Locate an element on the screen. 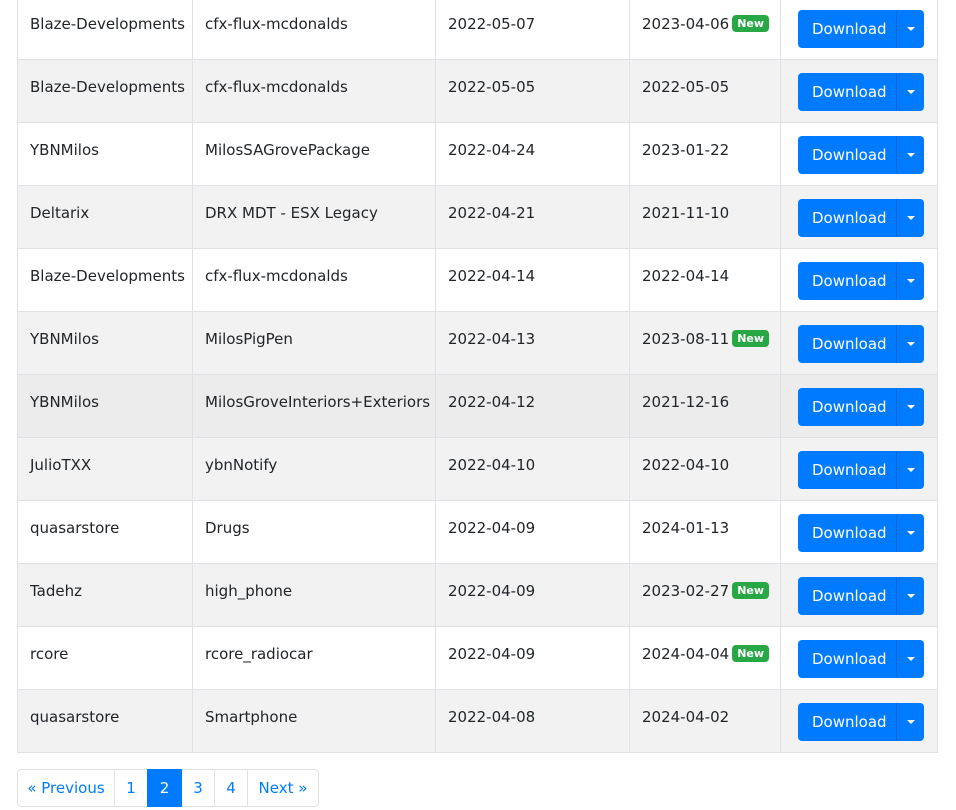  pagination-page-4: 4 is located at coordinates (231, 788).